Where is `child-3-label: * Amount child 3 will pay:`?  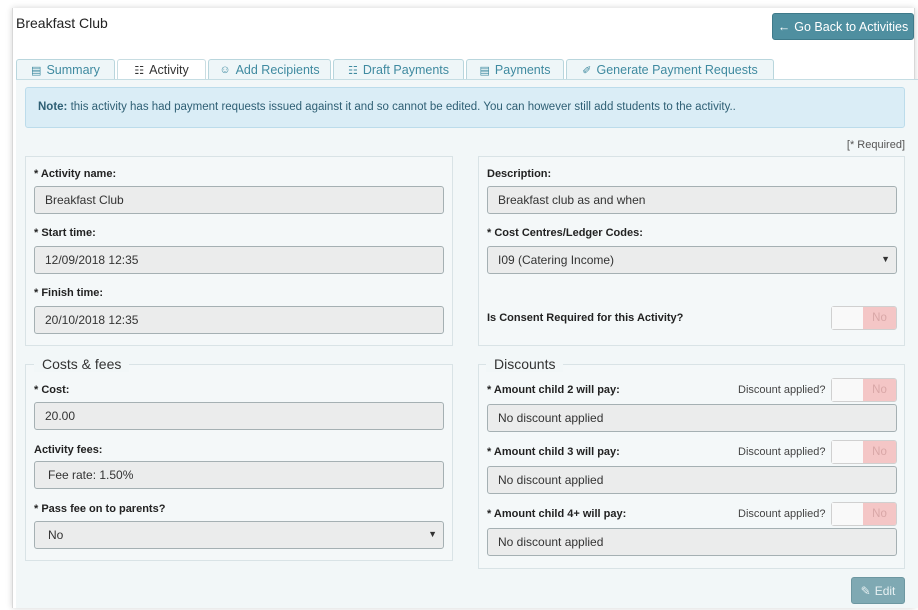 child-3-label: * Amount child 3 will pay: is located at coordinates (553, 452).